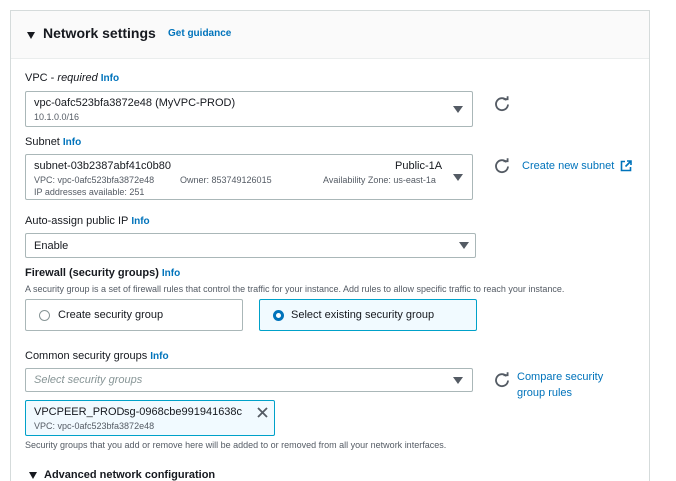  Describe the element at coordinates (77, 221) in the screenshot. I see `public-ip-label-text: Auto-assign public IP` at that location.